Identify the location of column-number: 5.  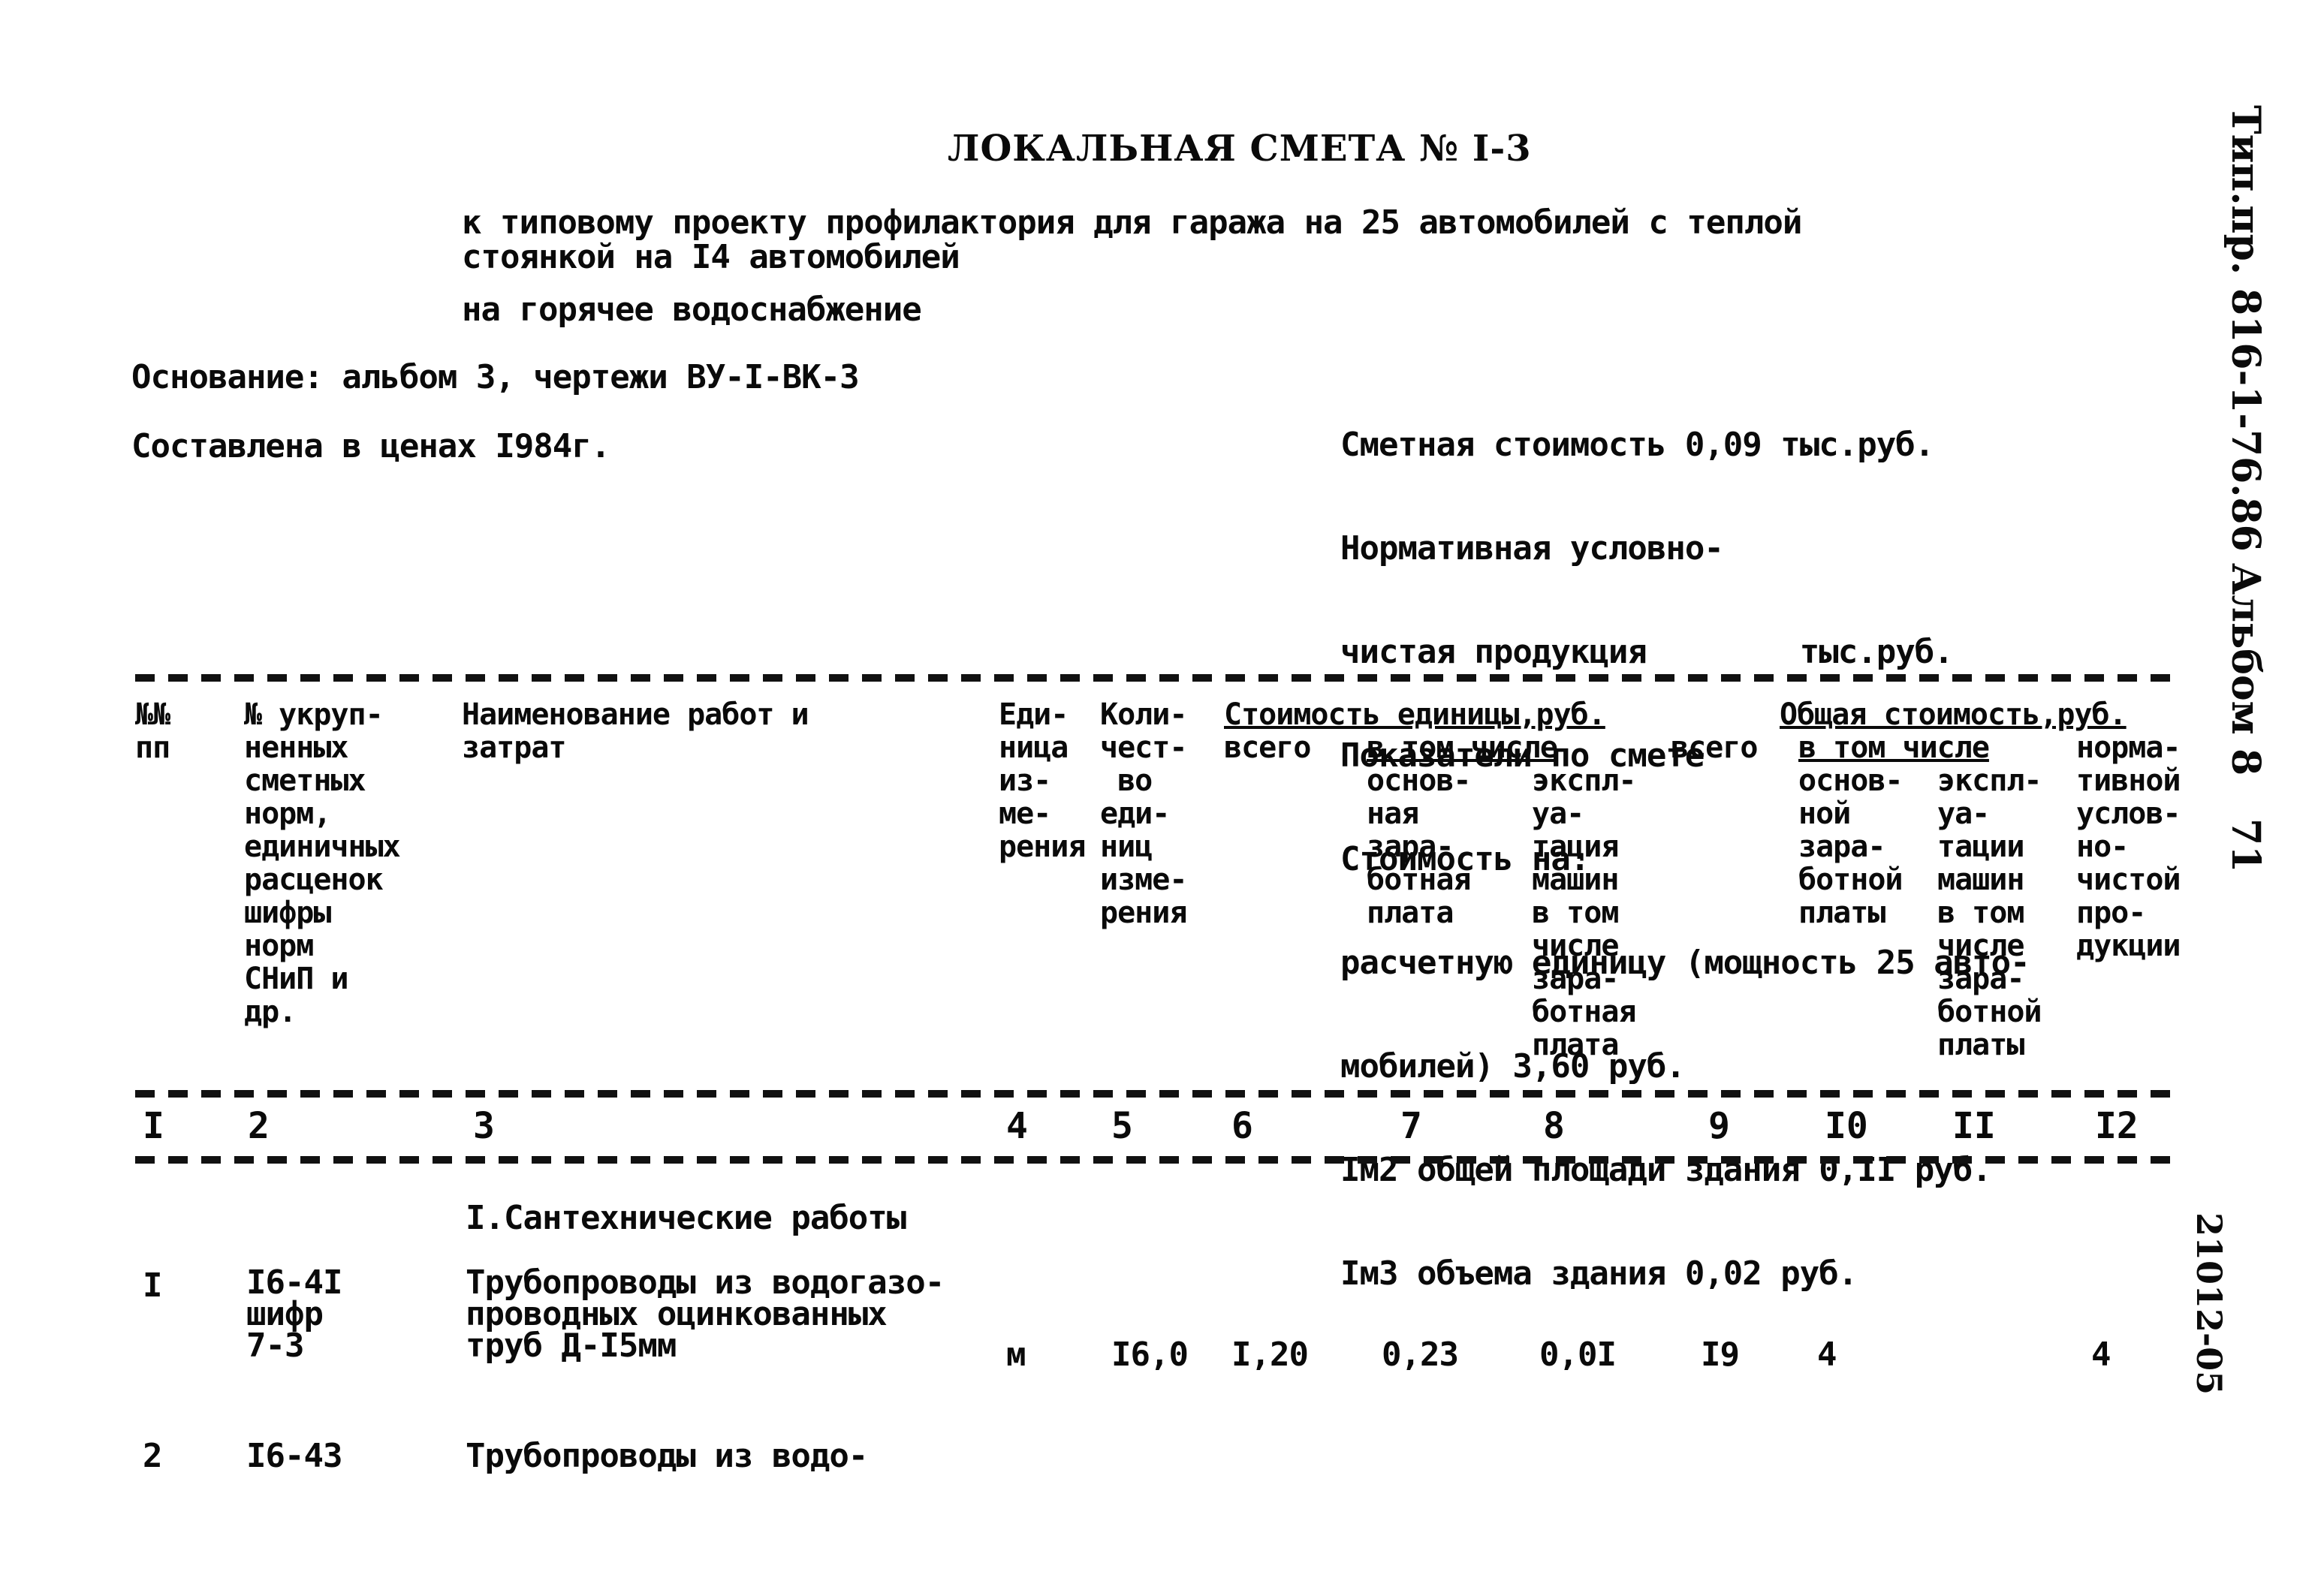
(1122, 1126).